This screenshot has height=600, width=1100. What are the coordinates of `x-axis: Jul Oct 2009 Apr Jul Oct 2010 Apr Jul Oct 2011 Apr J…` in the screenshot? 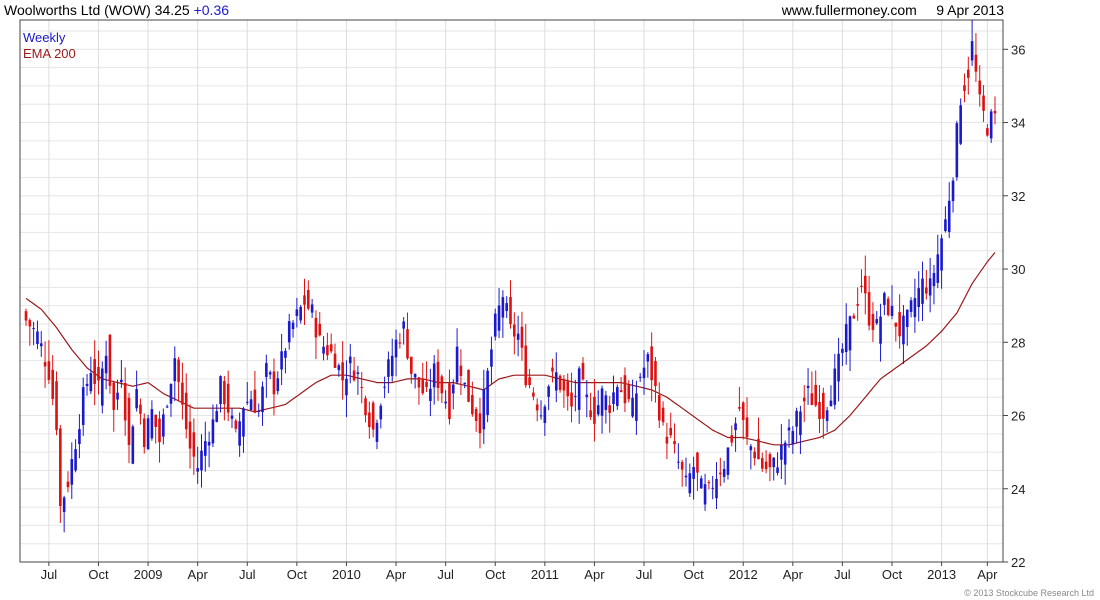 It's located at (519, 572).